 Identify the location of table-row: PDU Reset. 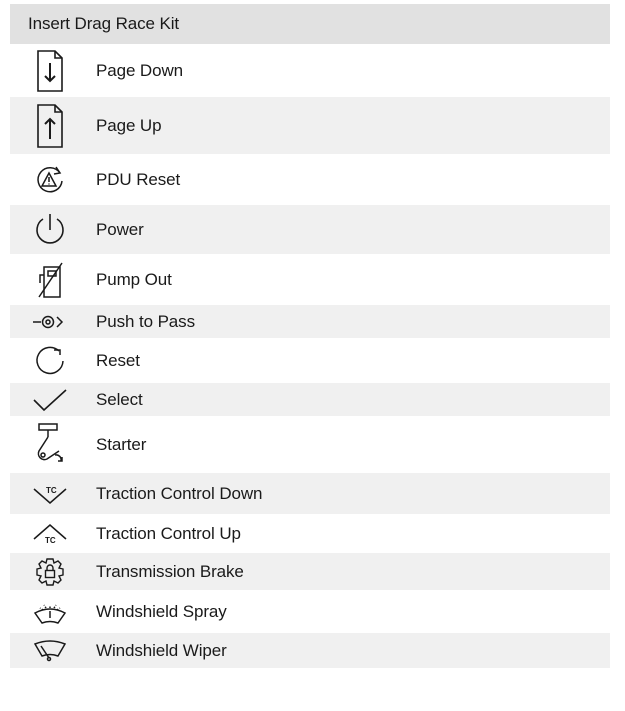
(310, 179).